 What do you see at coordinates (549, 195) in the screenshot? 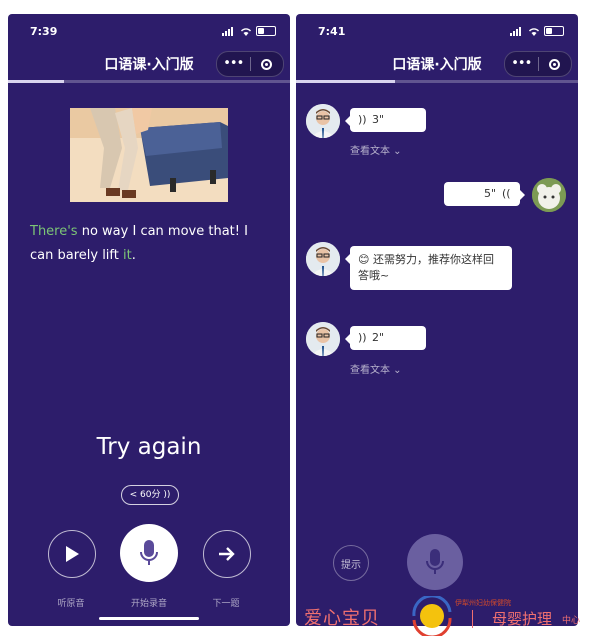
I see `user-avatar` at bounding box center [549, 195].